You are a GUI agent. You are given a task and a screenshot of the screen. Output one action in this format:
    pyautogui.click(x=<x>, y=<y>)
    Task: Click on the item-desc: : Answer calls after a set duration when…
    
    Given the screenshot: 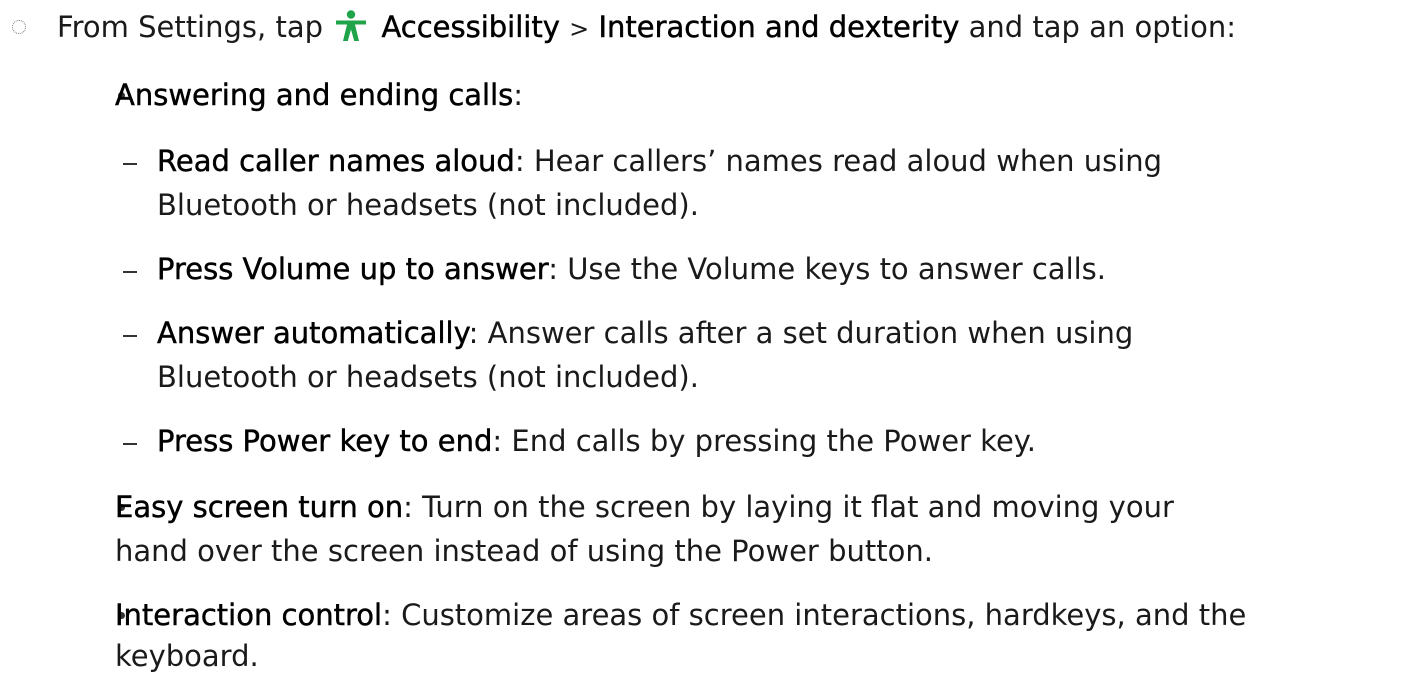 What is the action you would take?
    pyautogui.click(x=801, y=333)
    